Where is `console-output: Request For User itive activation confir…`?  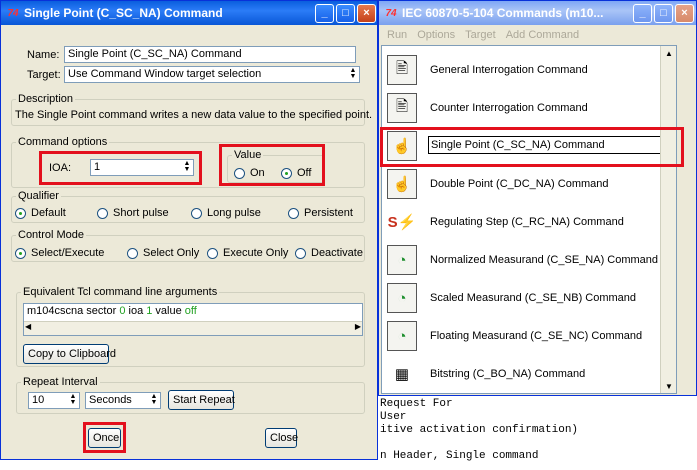
console-output: Request For User itive activation confir… is located at coordinates (538, 434).